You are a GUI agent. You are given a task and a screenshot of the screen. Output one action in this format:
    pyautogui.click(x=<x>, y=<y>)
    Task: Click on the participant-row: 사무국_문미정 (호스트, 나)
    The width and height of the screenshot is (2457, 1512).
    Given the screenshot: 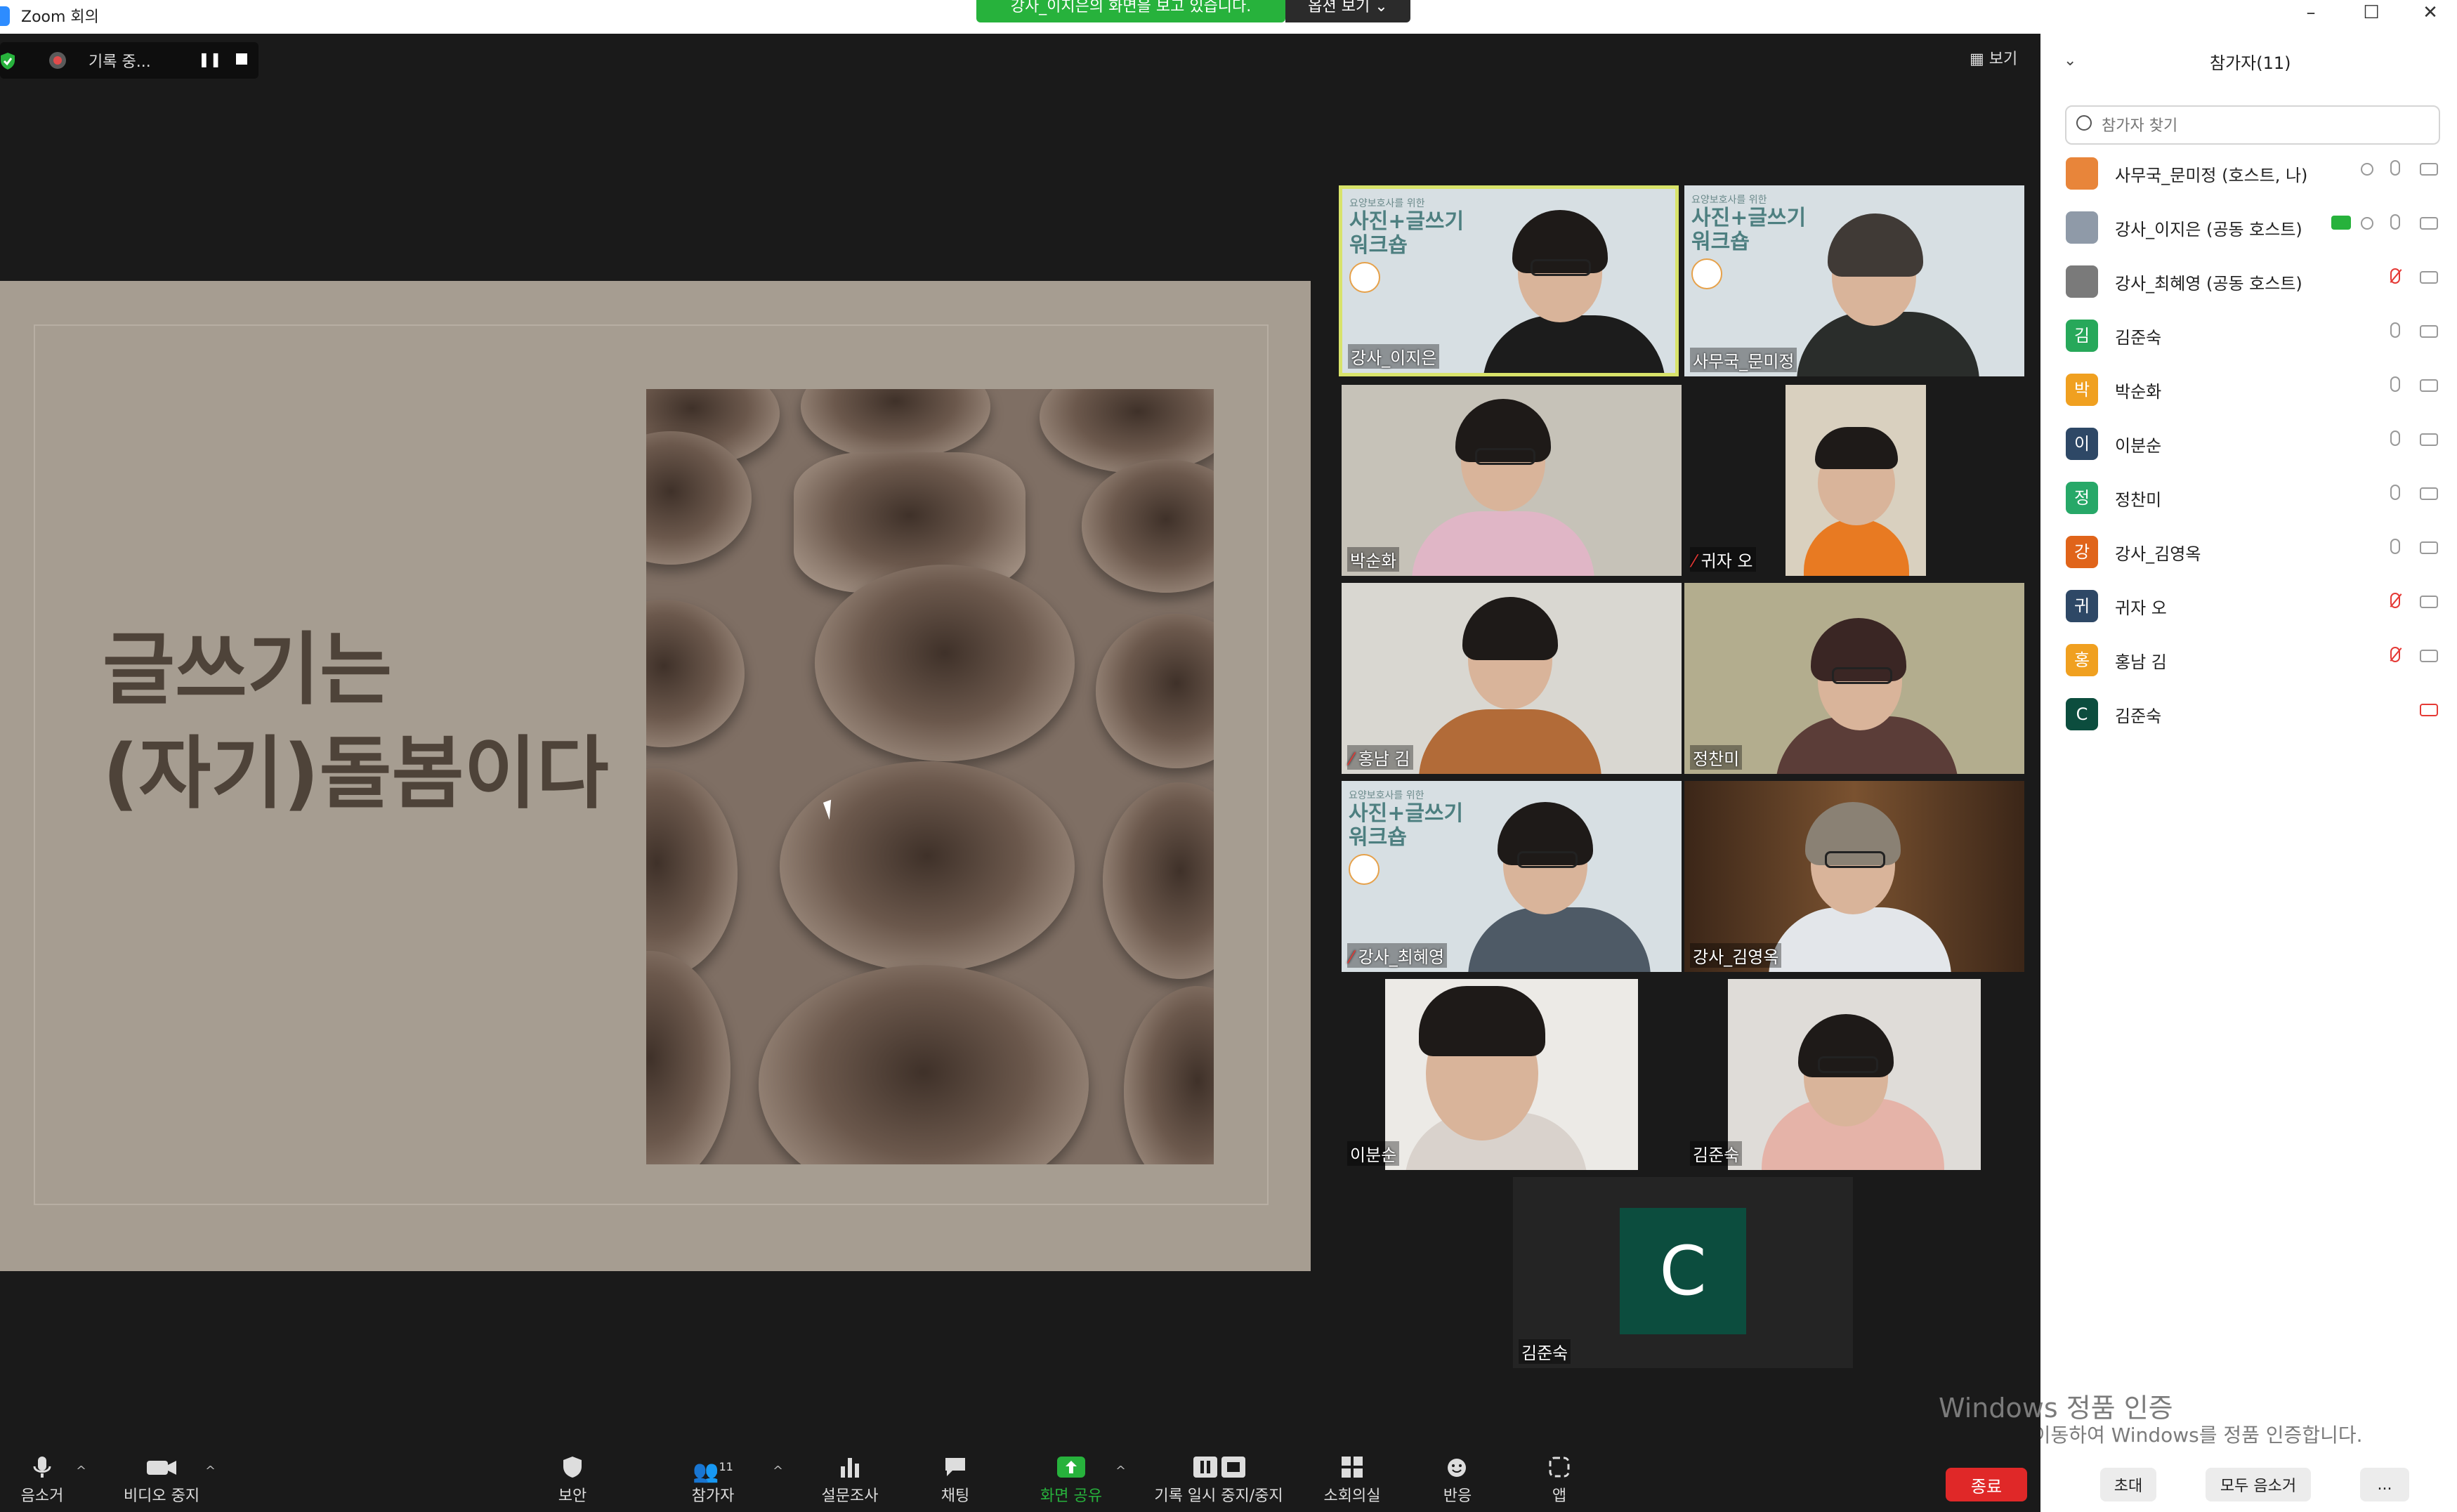 What is the action you would take?
    pyautogui.click(x=2248, y=173)
    